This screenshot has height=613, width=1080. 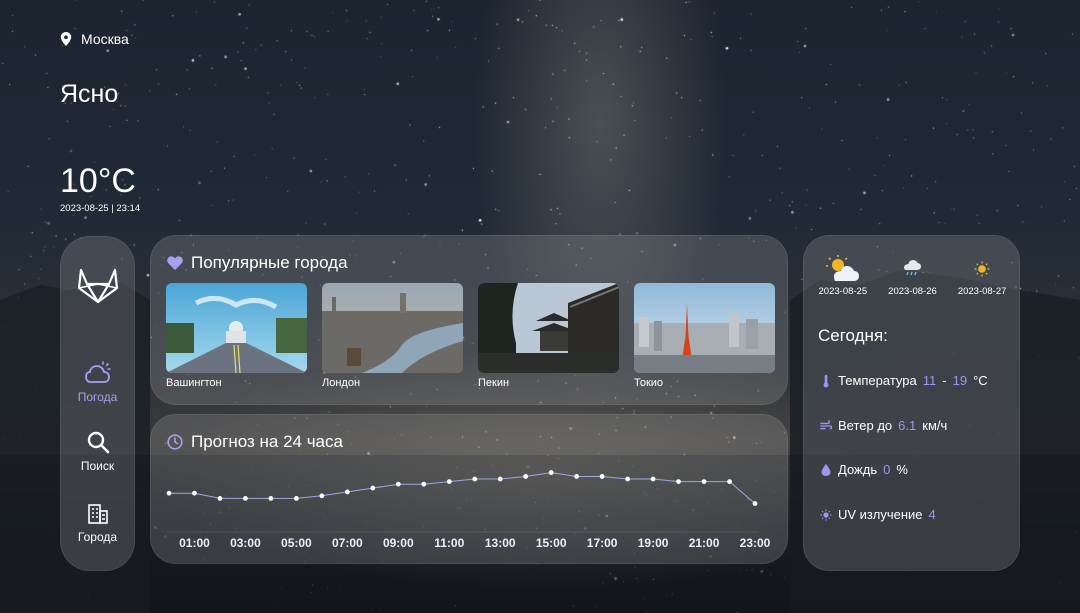 I want to click on city-card-washington: Вашингтон, so click(x=236, y=336).